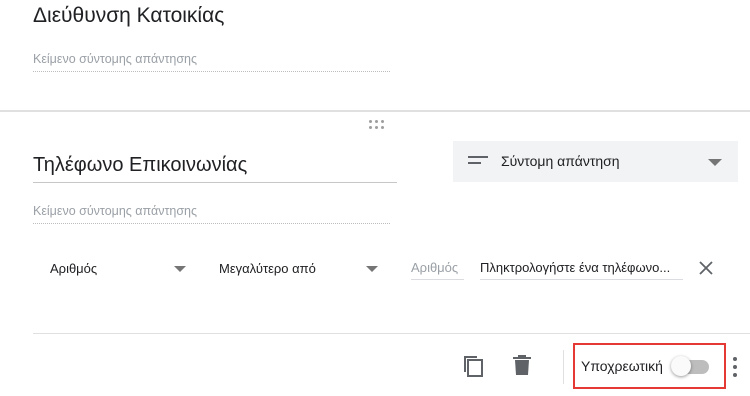  I want to click on validation-number-input: Αριθμός, so click(437, 270).